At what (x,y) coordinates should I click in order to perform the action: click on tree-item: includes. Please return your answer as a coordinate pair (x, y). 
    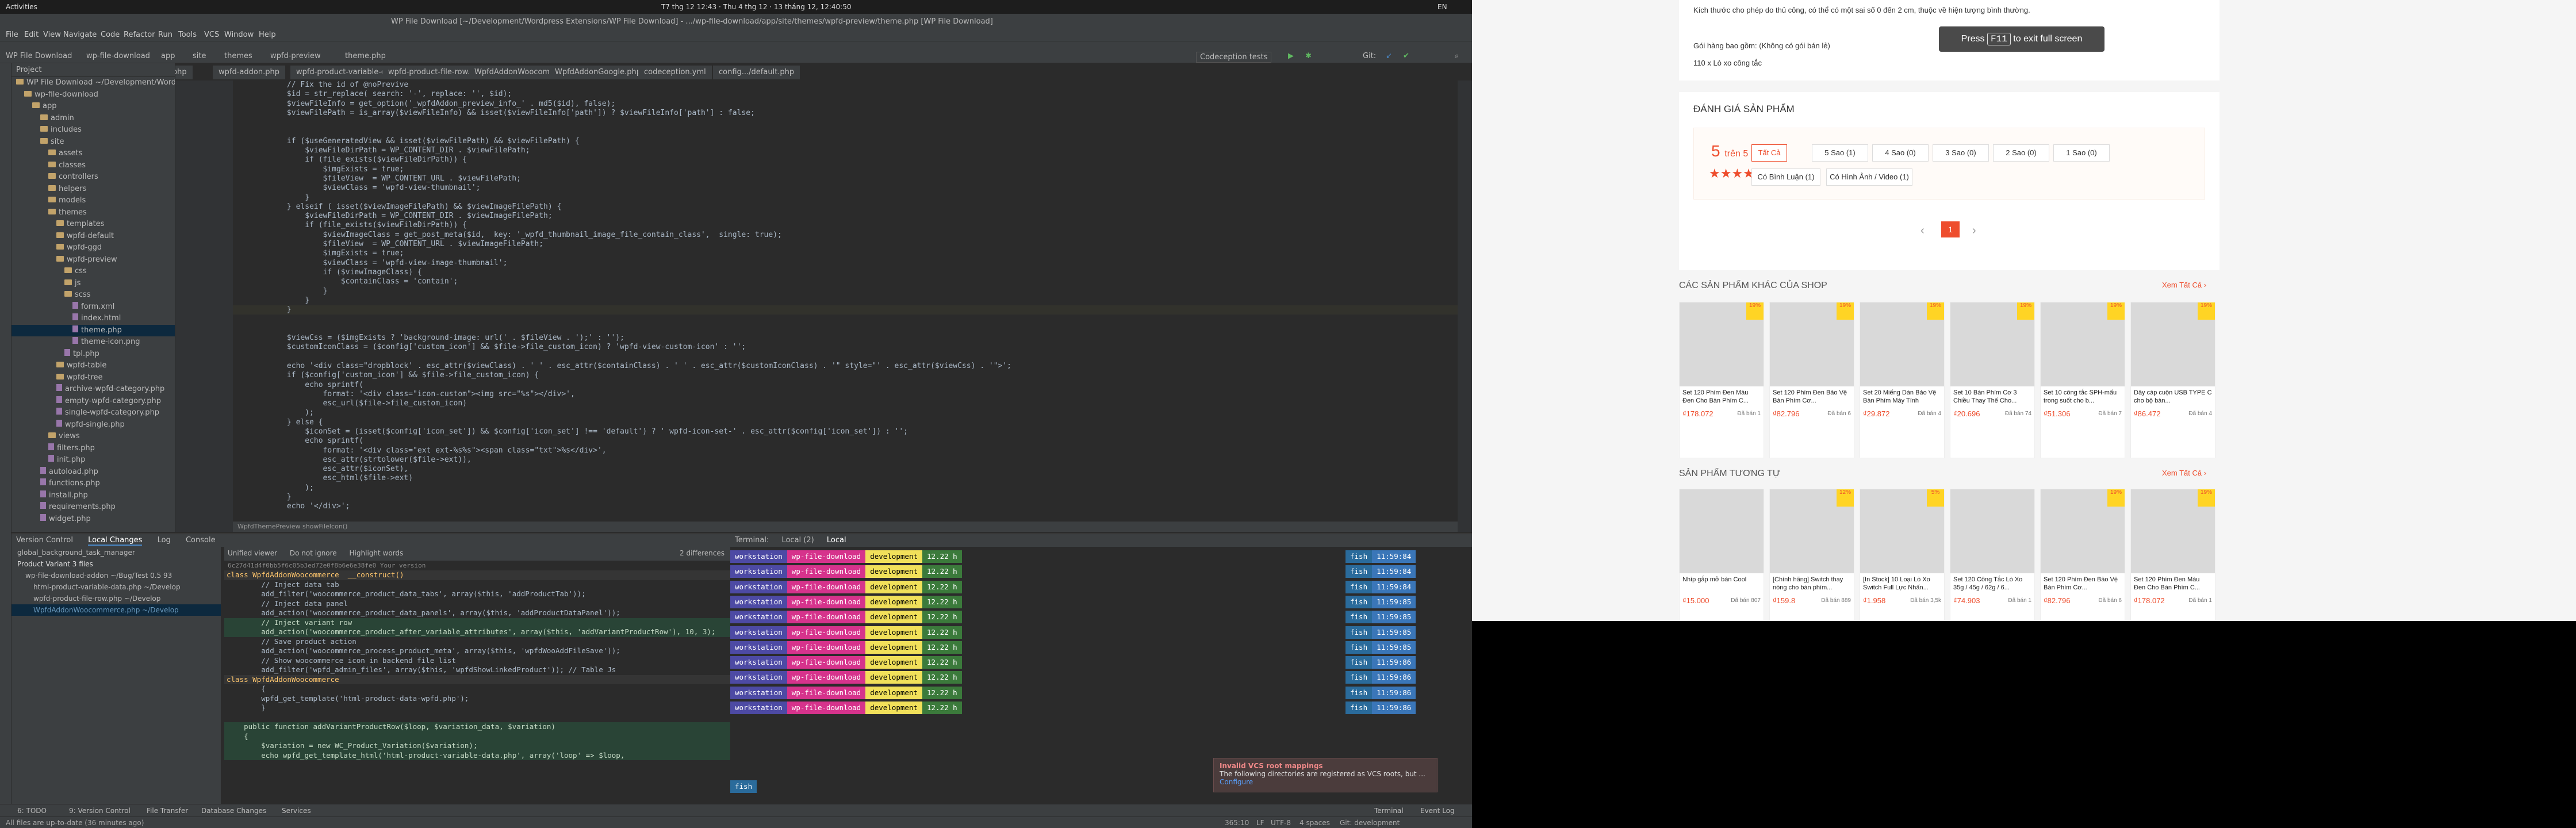
    Looking at the image, I should click on (93, 130).